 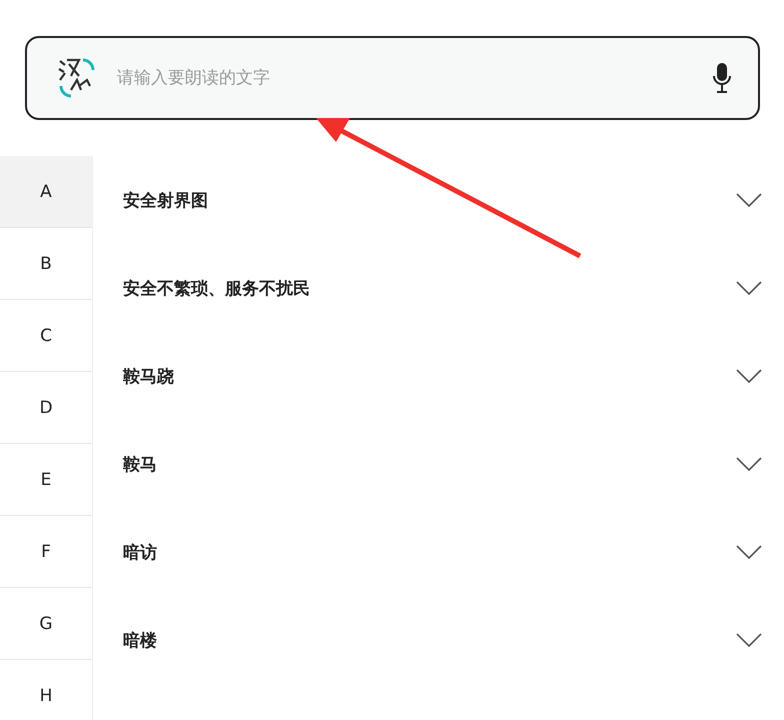 I want to click on entry-title: 暗楼, so click(x=140, y=640).